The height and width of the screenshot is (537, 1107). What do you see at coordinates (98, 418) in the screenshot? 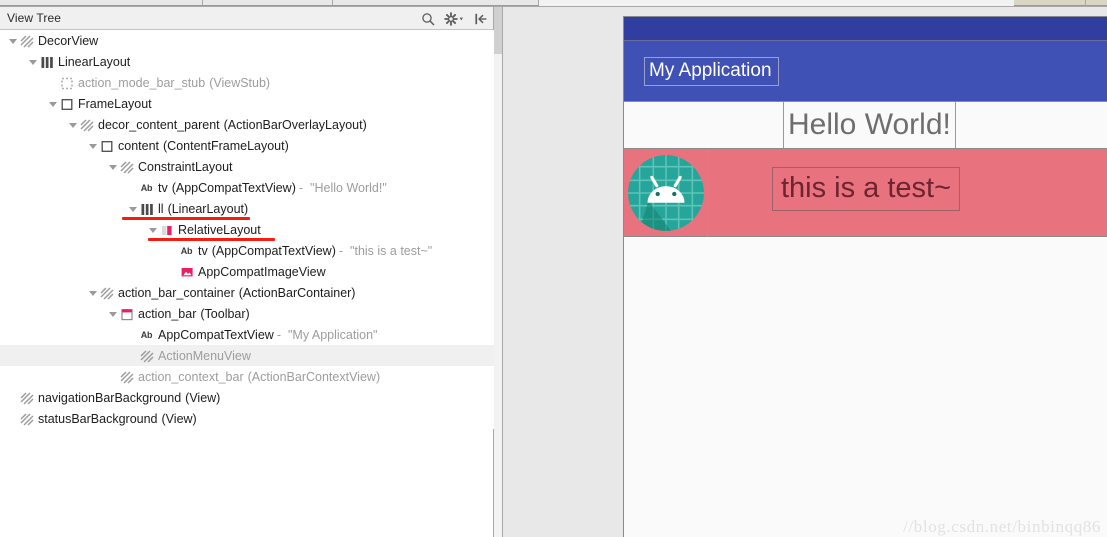
I see `tree-row-label: statusBarBackground` at bounding box center [98, 418].